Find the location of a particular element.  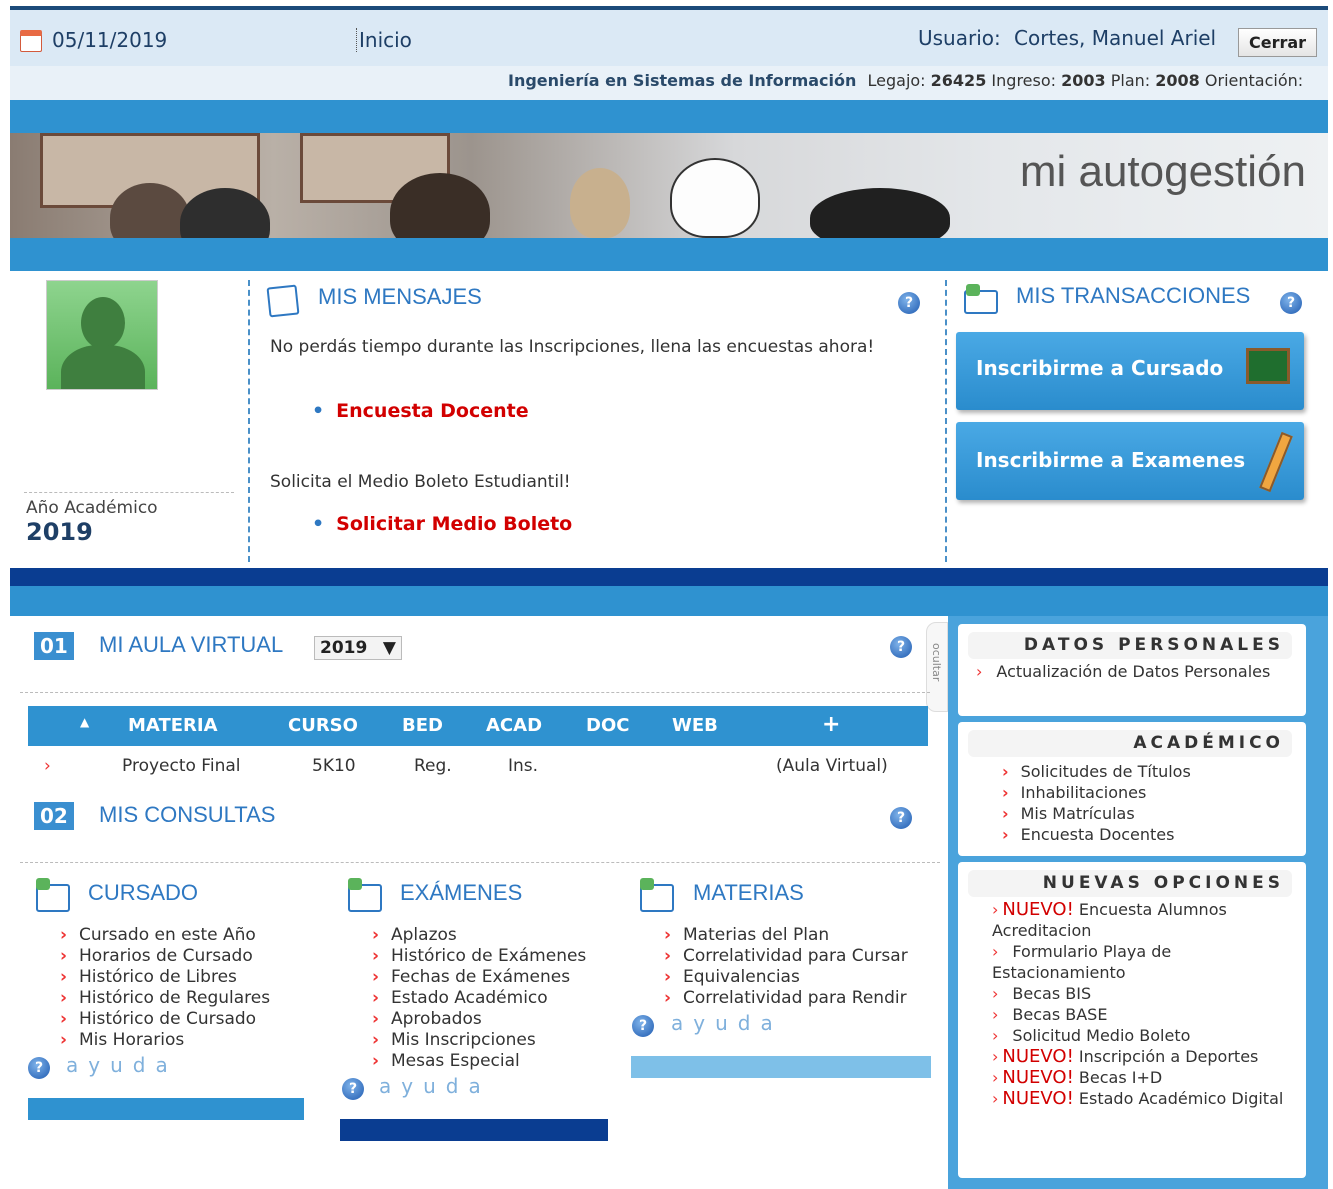

actualizacion-label: Actualización de Datos Personales is located at coordinates (1133, 671).